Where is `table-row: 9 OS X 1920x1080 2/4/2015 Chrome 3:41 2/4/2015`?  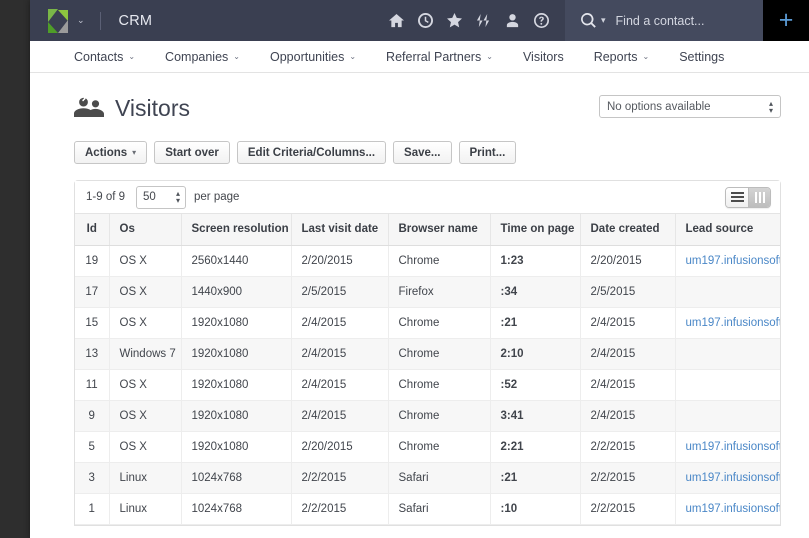 table-row: 9 OS X 1920x1080 2/4/2015 Chrome 3:41 2/4/2015 is located at coordinates (427, 416).